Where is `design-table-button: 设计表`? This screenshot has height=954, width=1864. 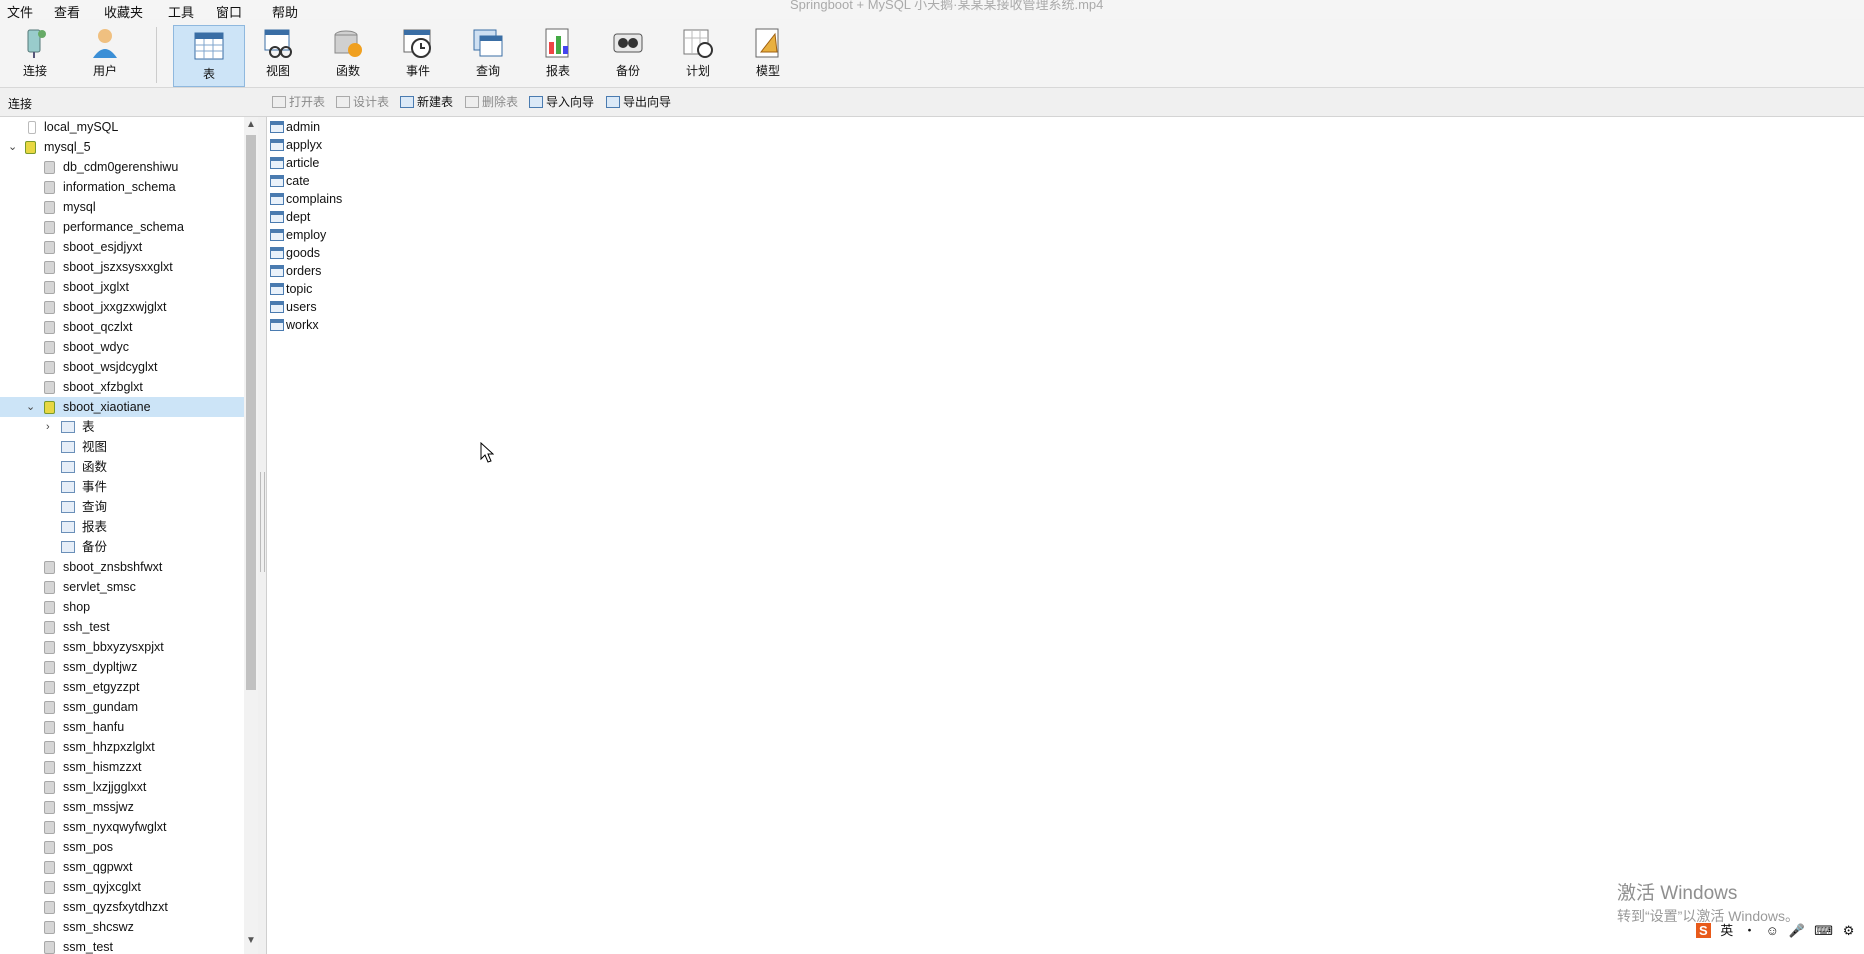 design-table-button: 设计表 is located at coordinates (362, 102).